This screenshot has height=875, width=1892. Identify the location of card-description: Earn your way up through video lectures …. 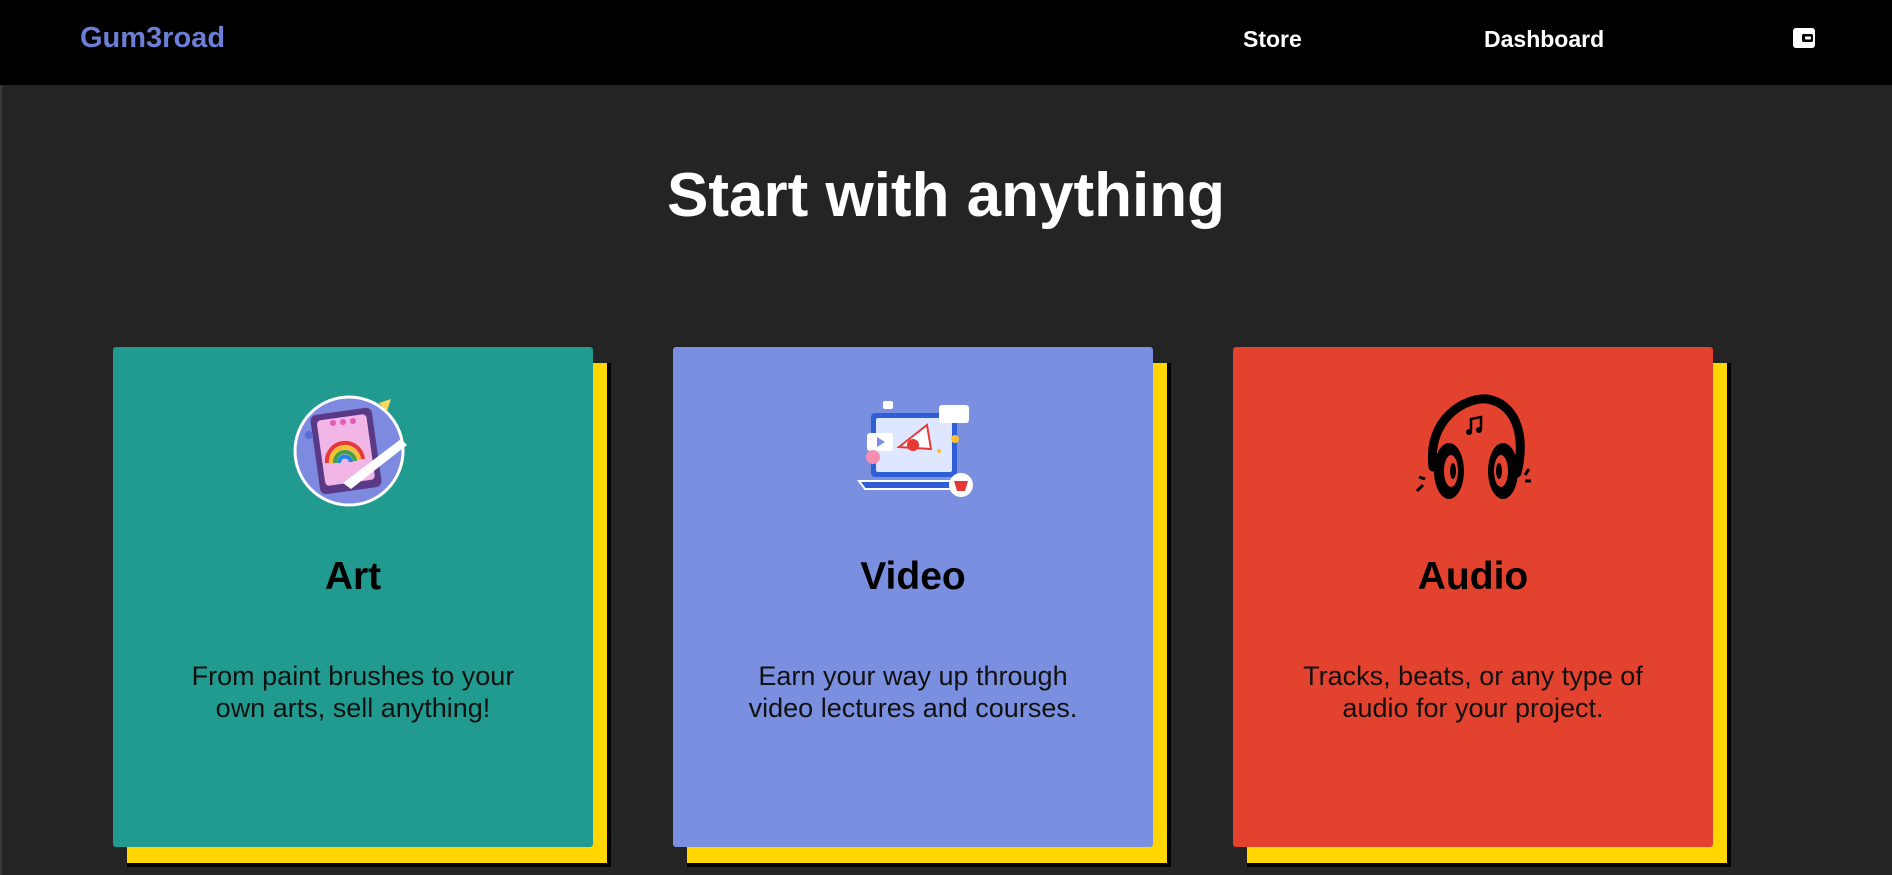
(913, 692).